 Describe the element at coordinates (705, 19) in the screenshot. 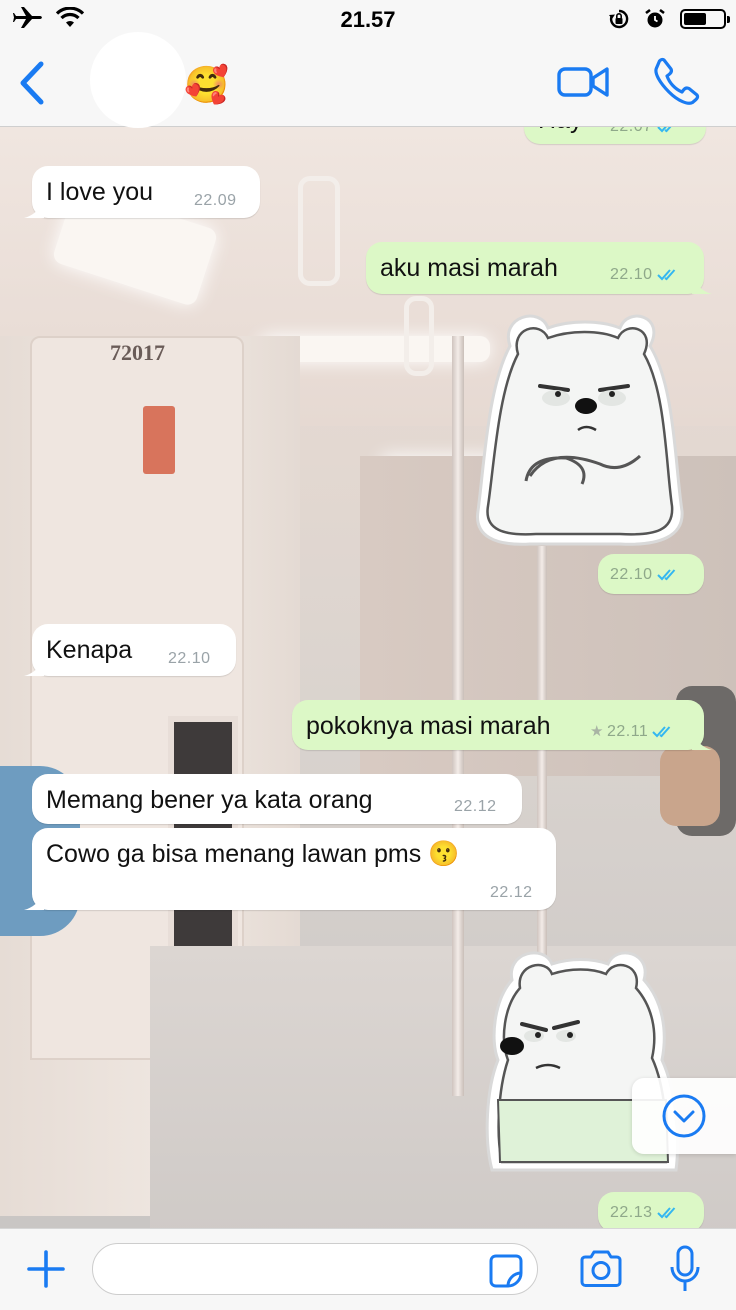

I see `battery-icon` at that location.